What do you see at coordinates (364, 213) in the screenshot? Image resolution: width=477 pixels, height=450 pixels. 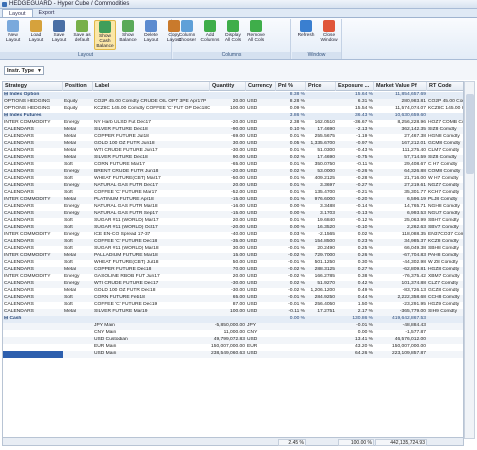 I see `cell: -0.13 %` at bounding box center [364, 213].